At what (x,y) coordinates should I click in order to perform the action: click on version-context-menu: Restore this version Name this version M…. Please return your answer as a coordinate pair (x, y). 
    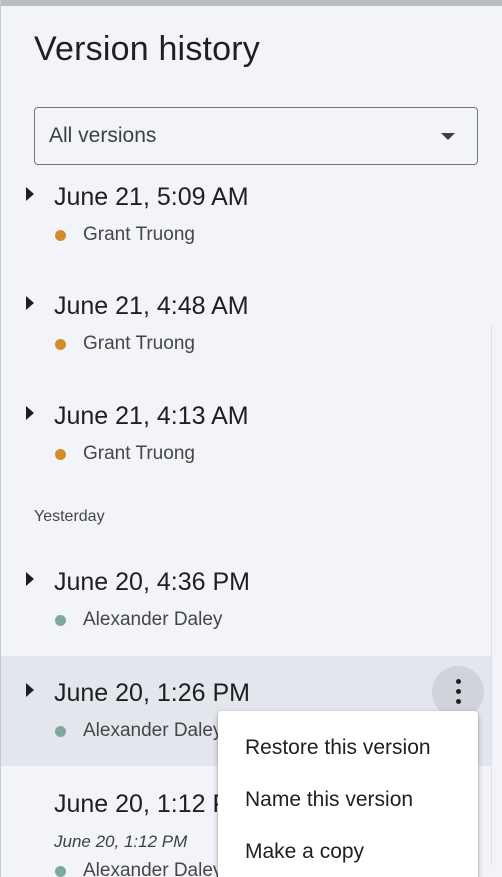
    Looking at the image, I should click on (348, 794).